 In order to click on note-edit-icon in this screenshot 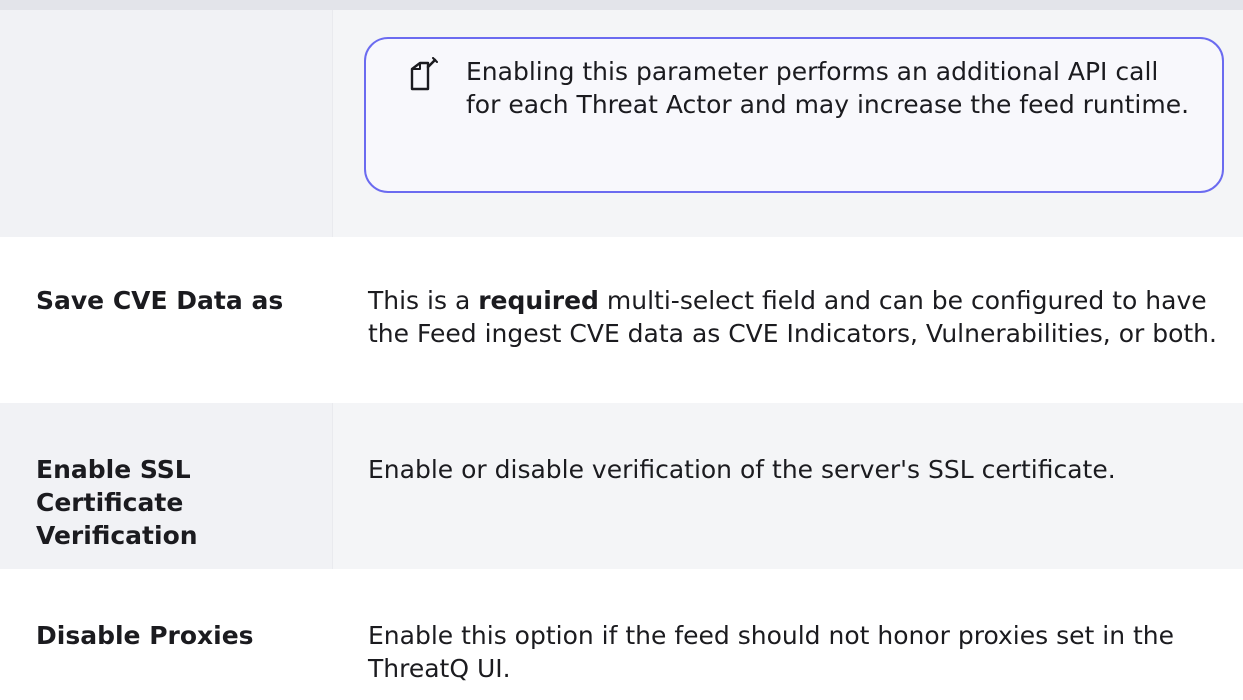, I will do `click(424, 74)`.